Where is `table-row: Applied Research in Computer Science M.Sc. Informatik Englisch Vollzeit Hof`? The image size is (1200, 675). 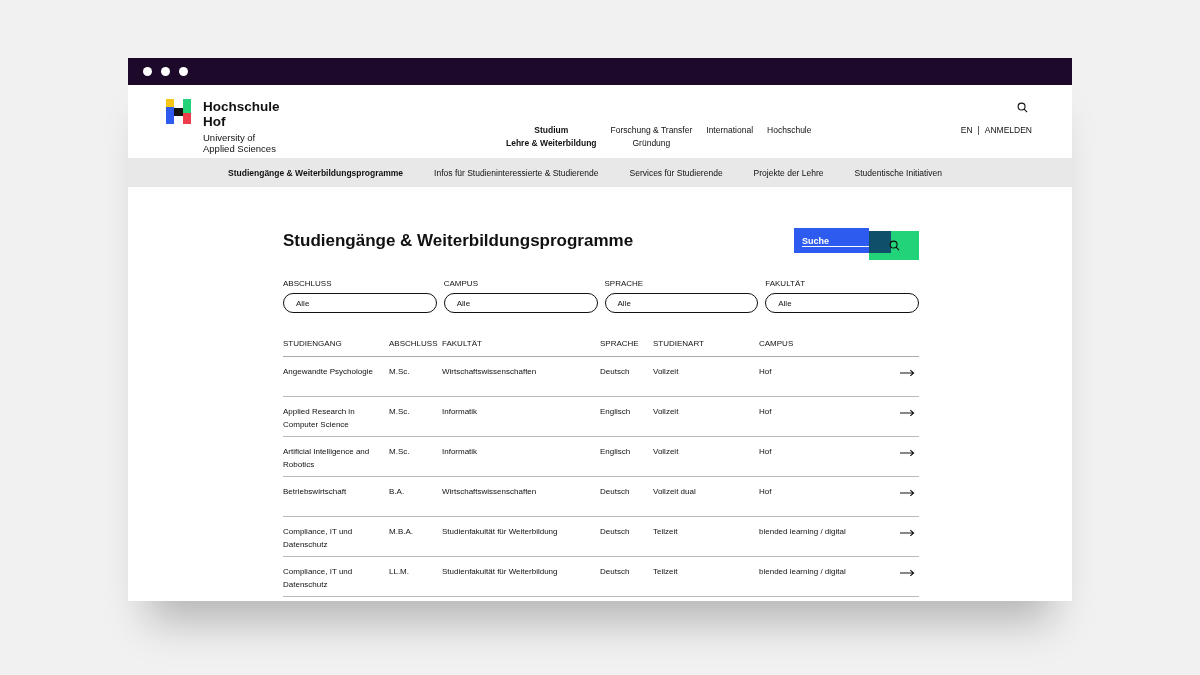 table-row: Applied Research in Computer Science M.Sc. Informatik Englisch Vollzeit Hof is located at coordinates (601, 417).